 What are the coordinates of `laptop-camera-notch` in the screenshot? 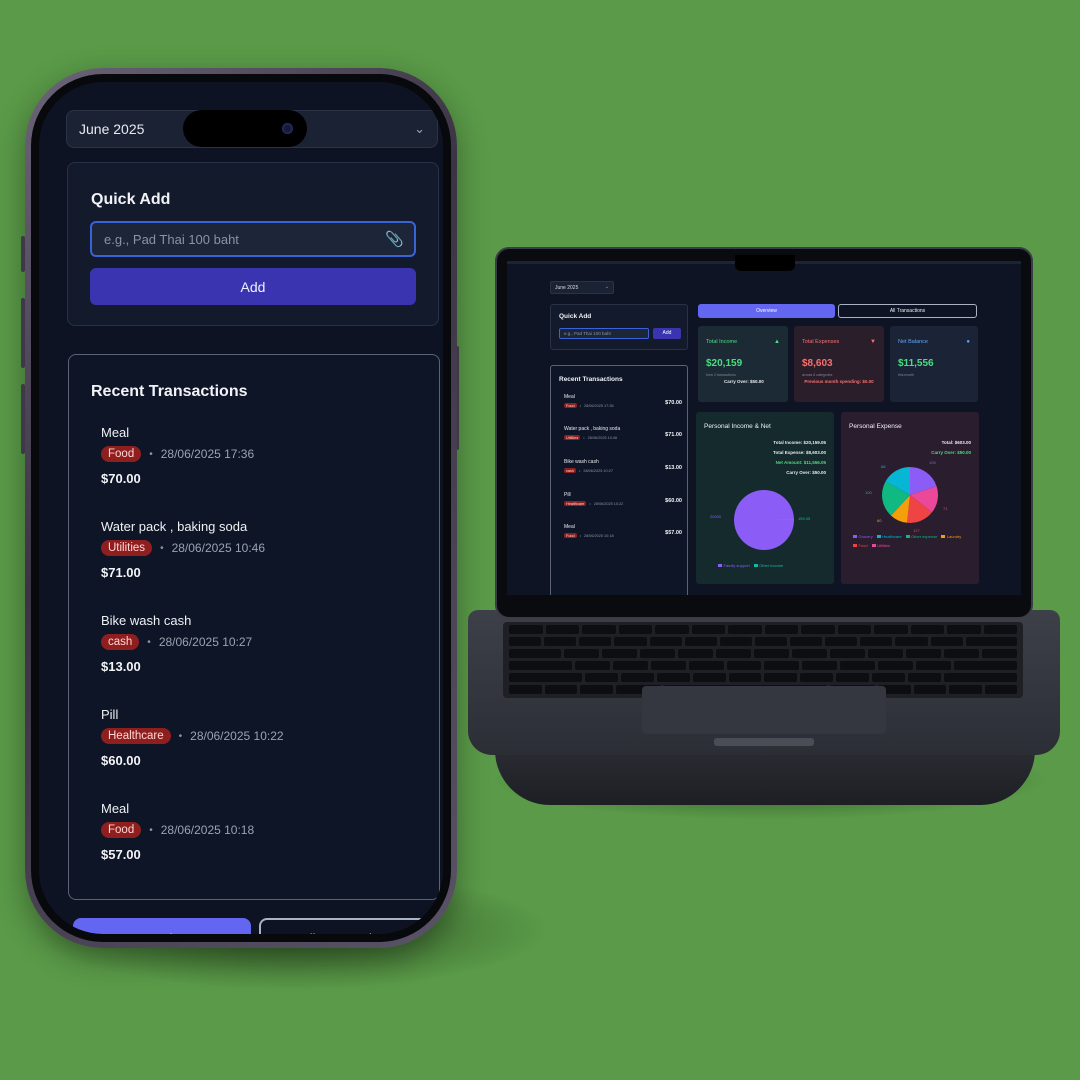 It's located at (765, 263).